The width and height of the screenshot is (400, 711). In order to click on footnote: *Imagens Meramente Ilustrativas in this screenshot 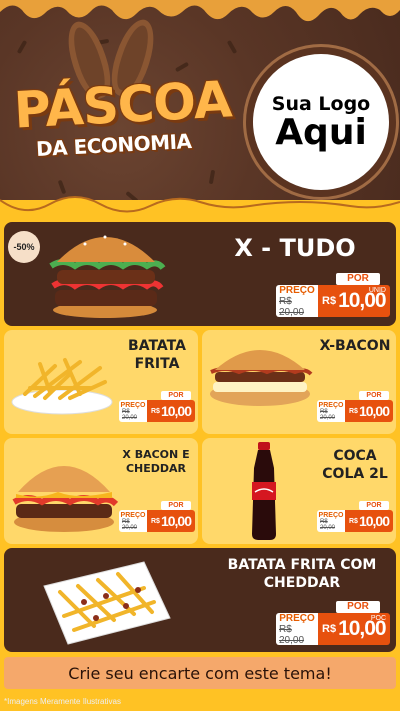, I will do `click(62, 701)`.